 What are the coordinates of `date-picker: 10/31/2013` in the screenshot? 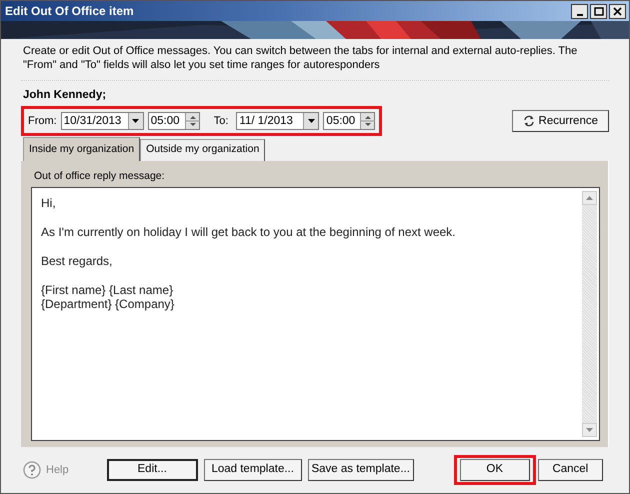 It's located at (102, 121).